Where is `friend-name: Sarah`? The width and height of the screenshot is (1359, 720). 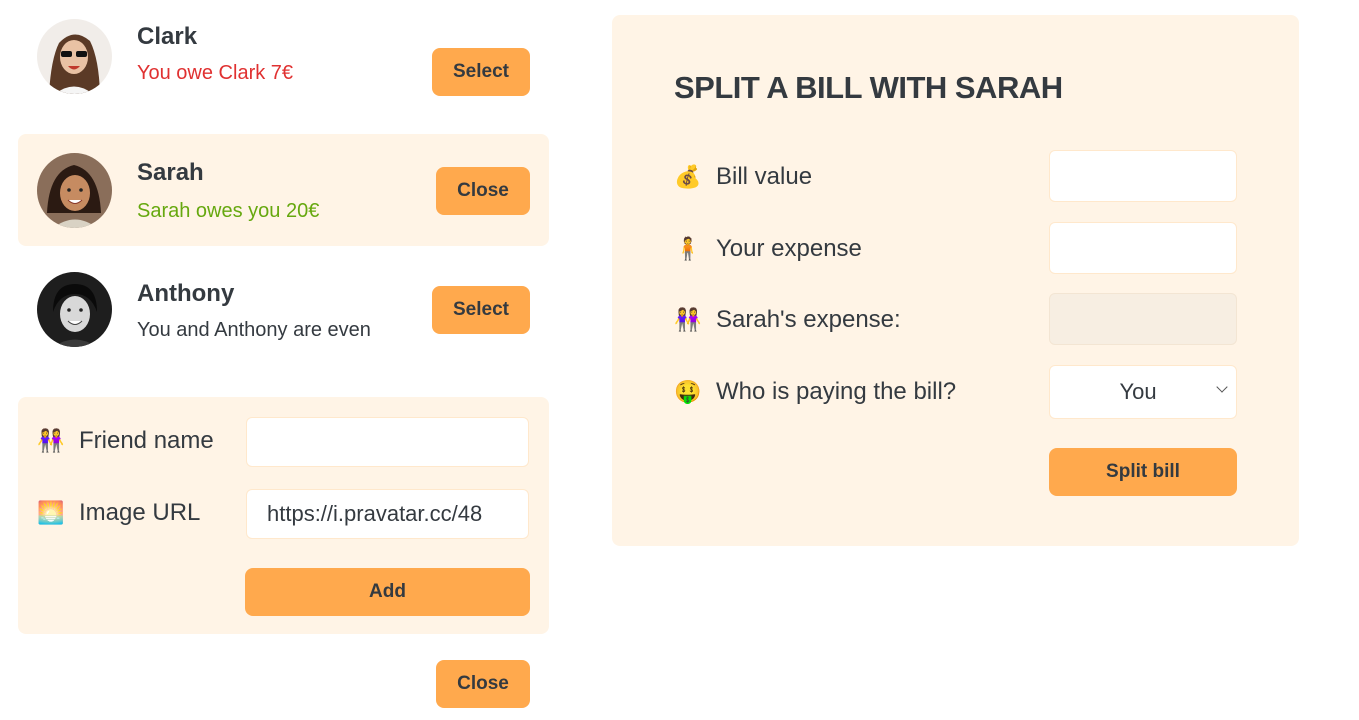 friend-name: Sarah is located at coordinates (170, 172).